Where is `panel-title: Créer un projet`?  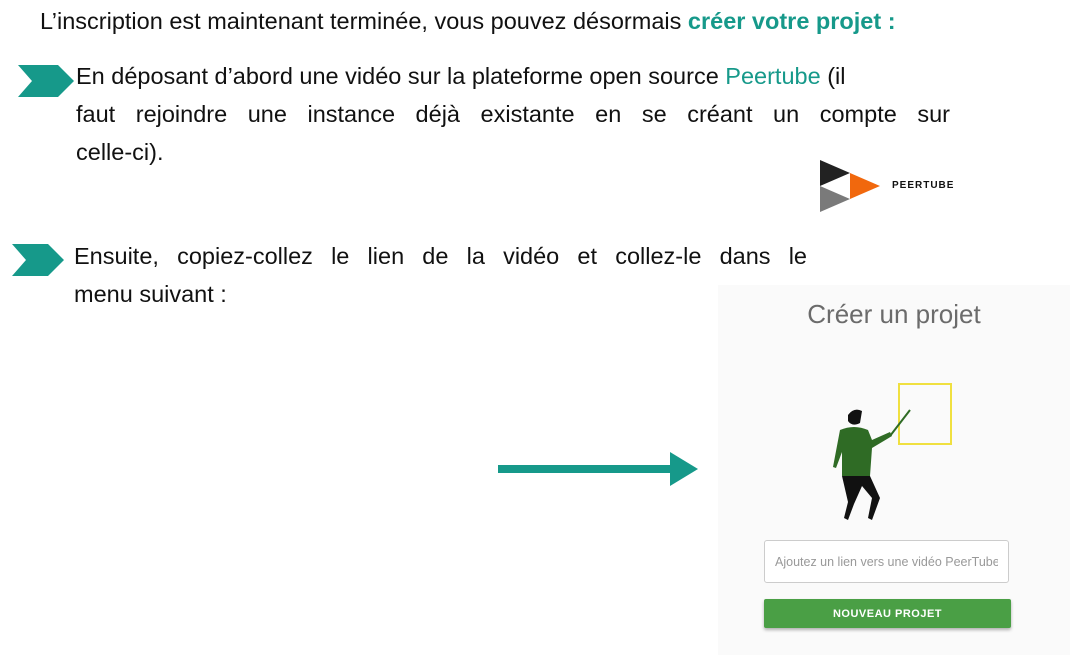 panel-title: Créer un projet is located at coordinates (894, 314).